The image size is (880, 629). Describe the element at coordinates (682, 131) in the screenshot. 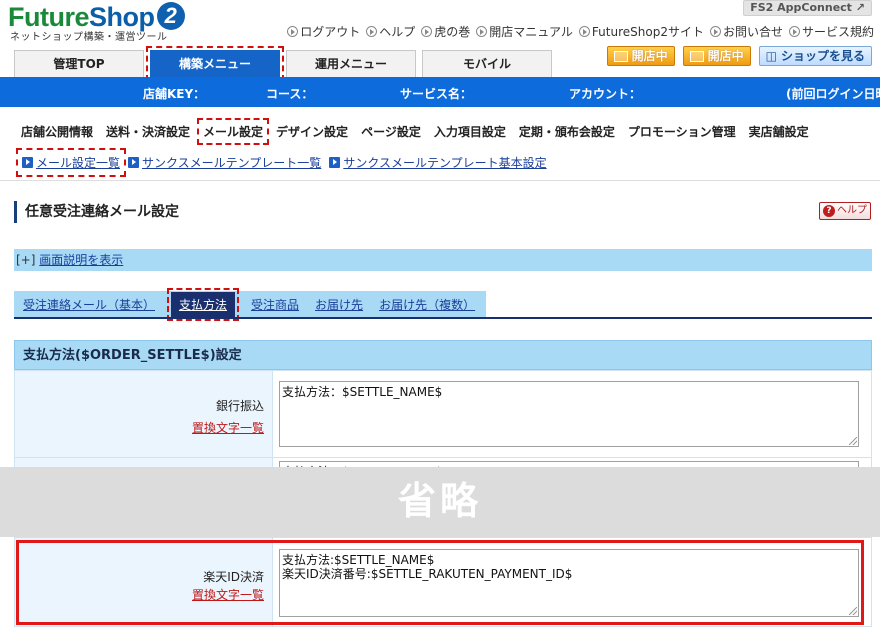

I see `subnav-promotion: プロモーション管理` at that location.